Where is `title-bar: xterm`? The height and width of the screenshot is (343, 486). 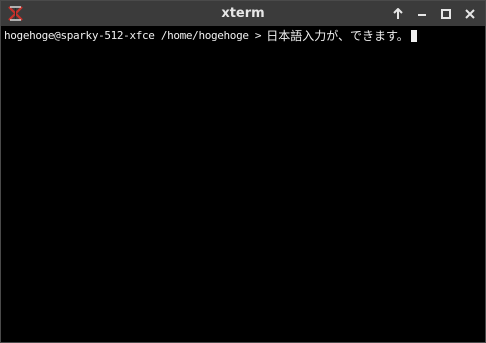 title-bar: xterm is located at coordinates (243, 13).